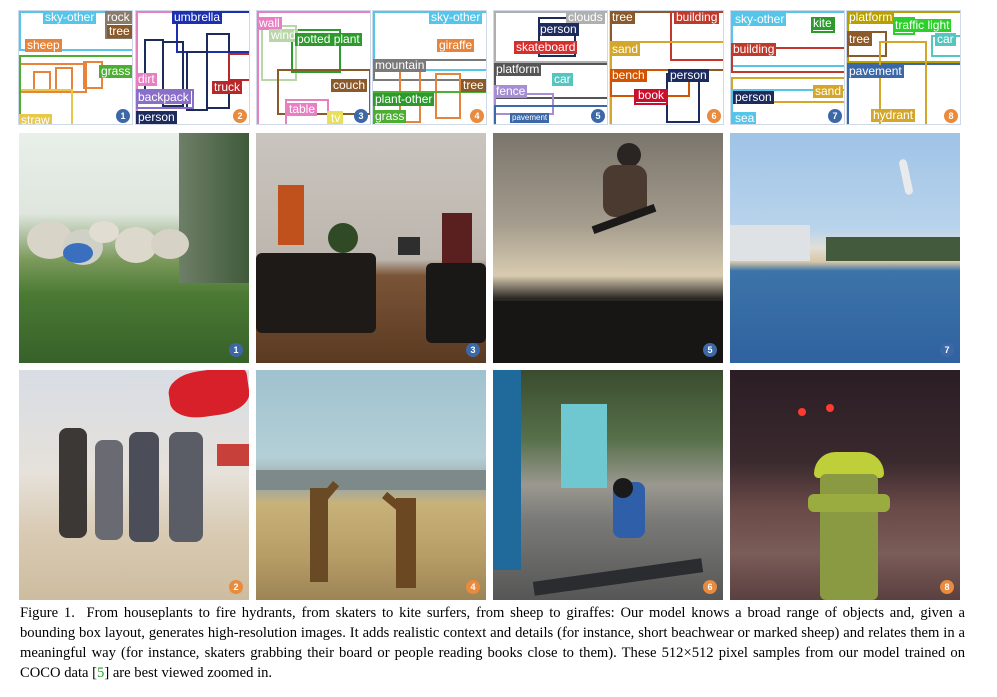 This screenshot has width=997, height=697. Describe the element at coordinates (156, 117) in the screenshot. I see `layout-2-label-person: person` at that location.